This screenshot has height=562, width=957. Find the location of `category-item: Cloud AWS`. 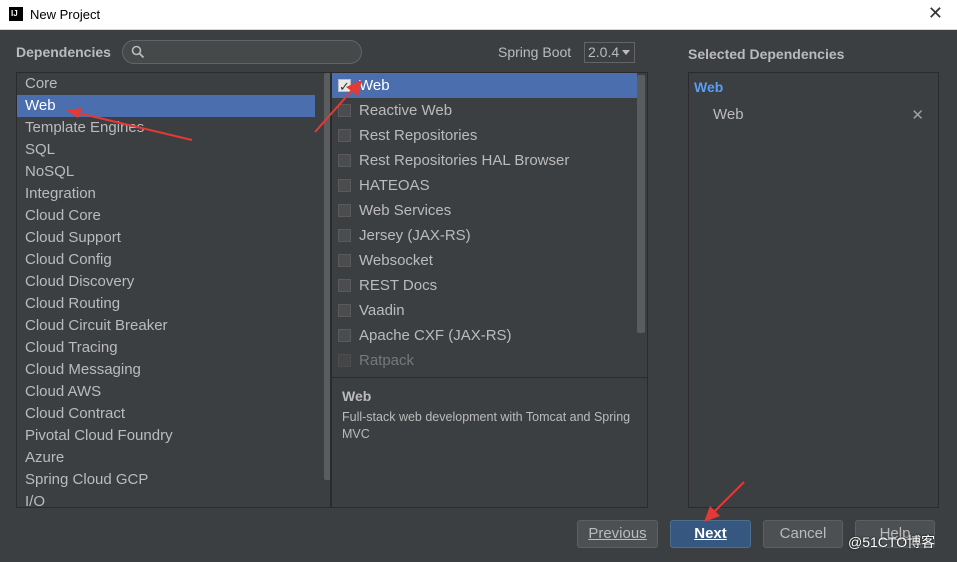

category-item: Cloud AWS is located at coordinates (173, 392).